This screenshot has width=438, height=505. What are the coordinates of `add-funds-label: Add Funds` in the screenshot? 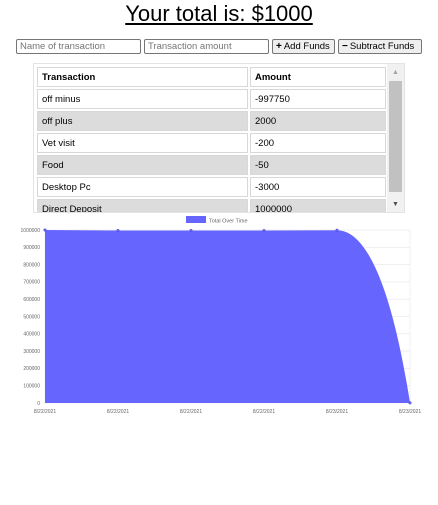 It's located at (306, 46).